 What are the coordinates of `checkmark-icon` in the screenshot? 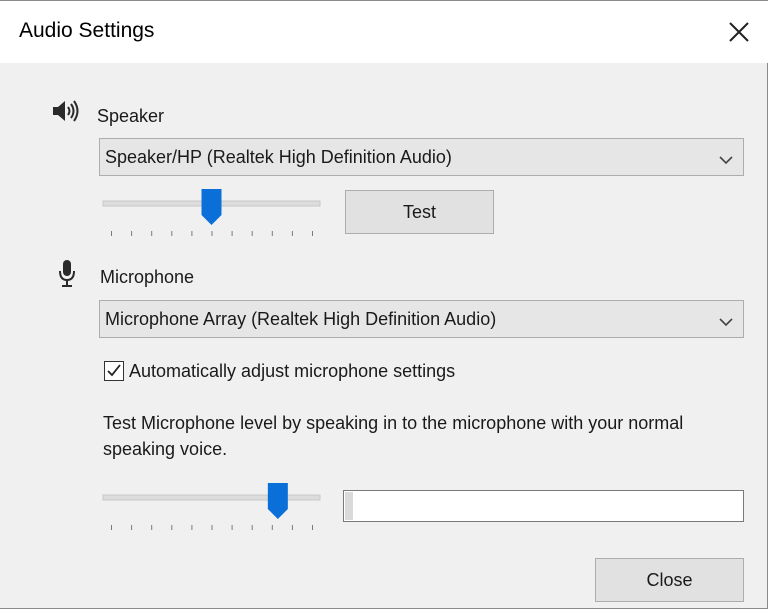 It's located at (114, 370).